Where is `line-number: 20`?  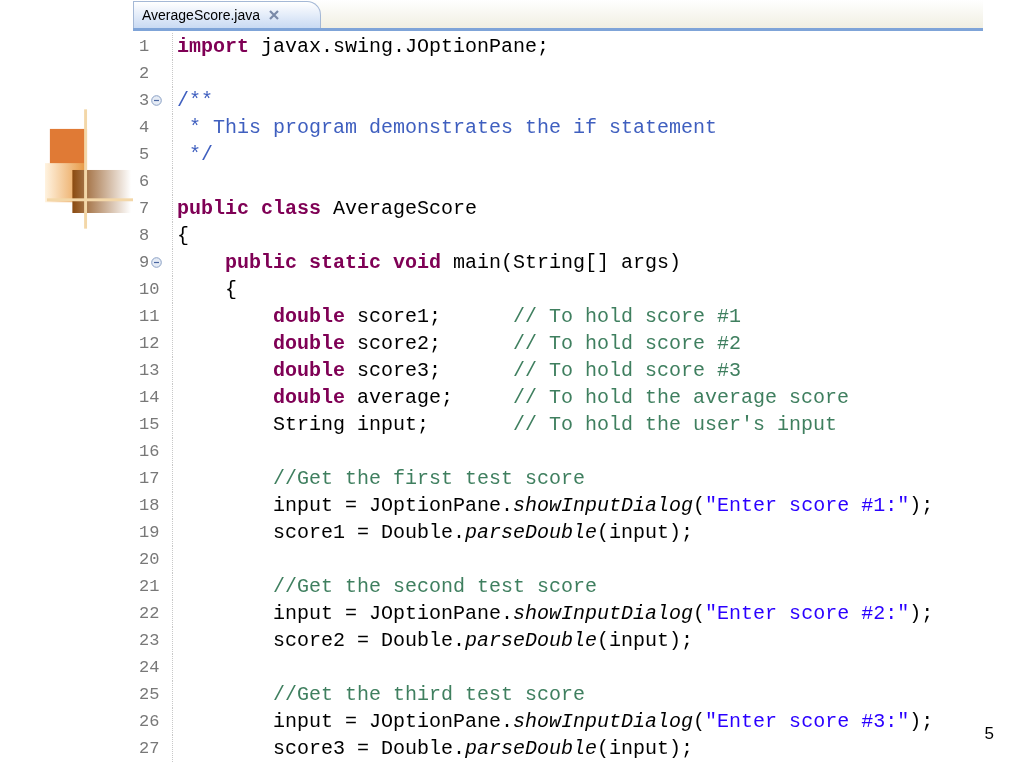
line-number: 20 is located at coordinates (149, 559).